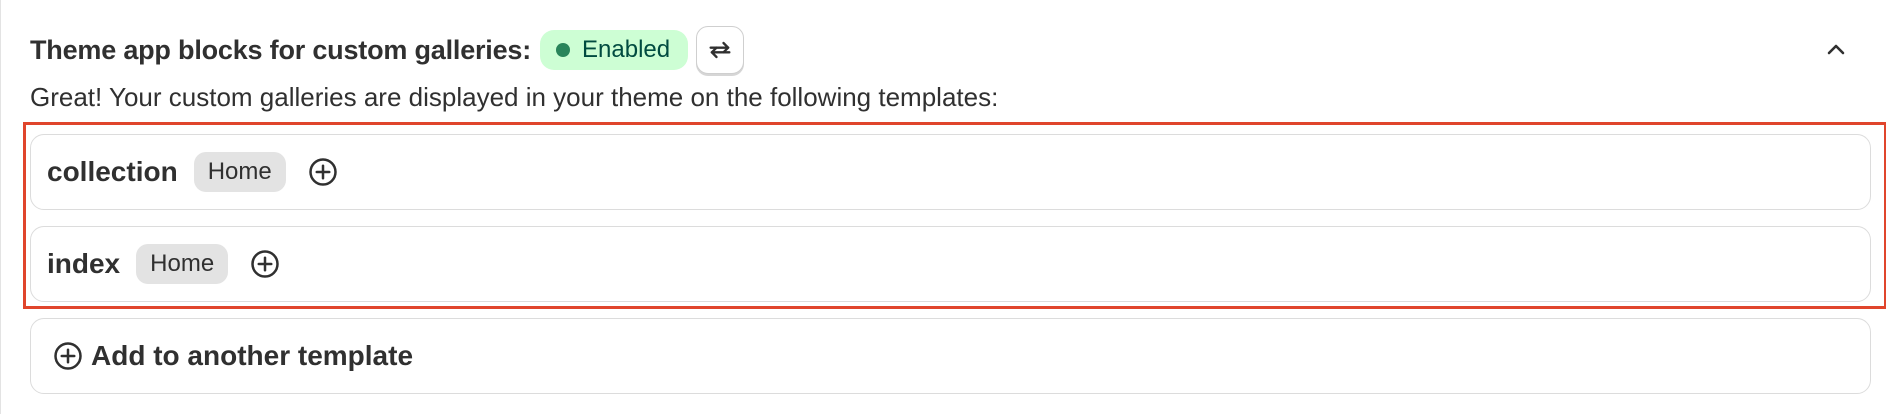 Image resolution: width=1886 pixels, height=414 pixels. What do you see at coordinates (281, 49) in the screenshot?
I see `section-title: Theme app blocks for custom galleries:` at bounding box center [281, 49].